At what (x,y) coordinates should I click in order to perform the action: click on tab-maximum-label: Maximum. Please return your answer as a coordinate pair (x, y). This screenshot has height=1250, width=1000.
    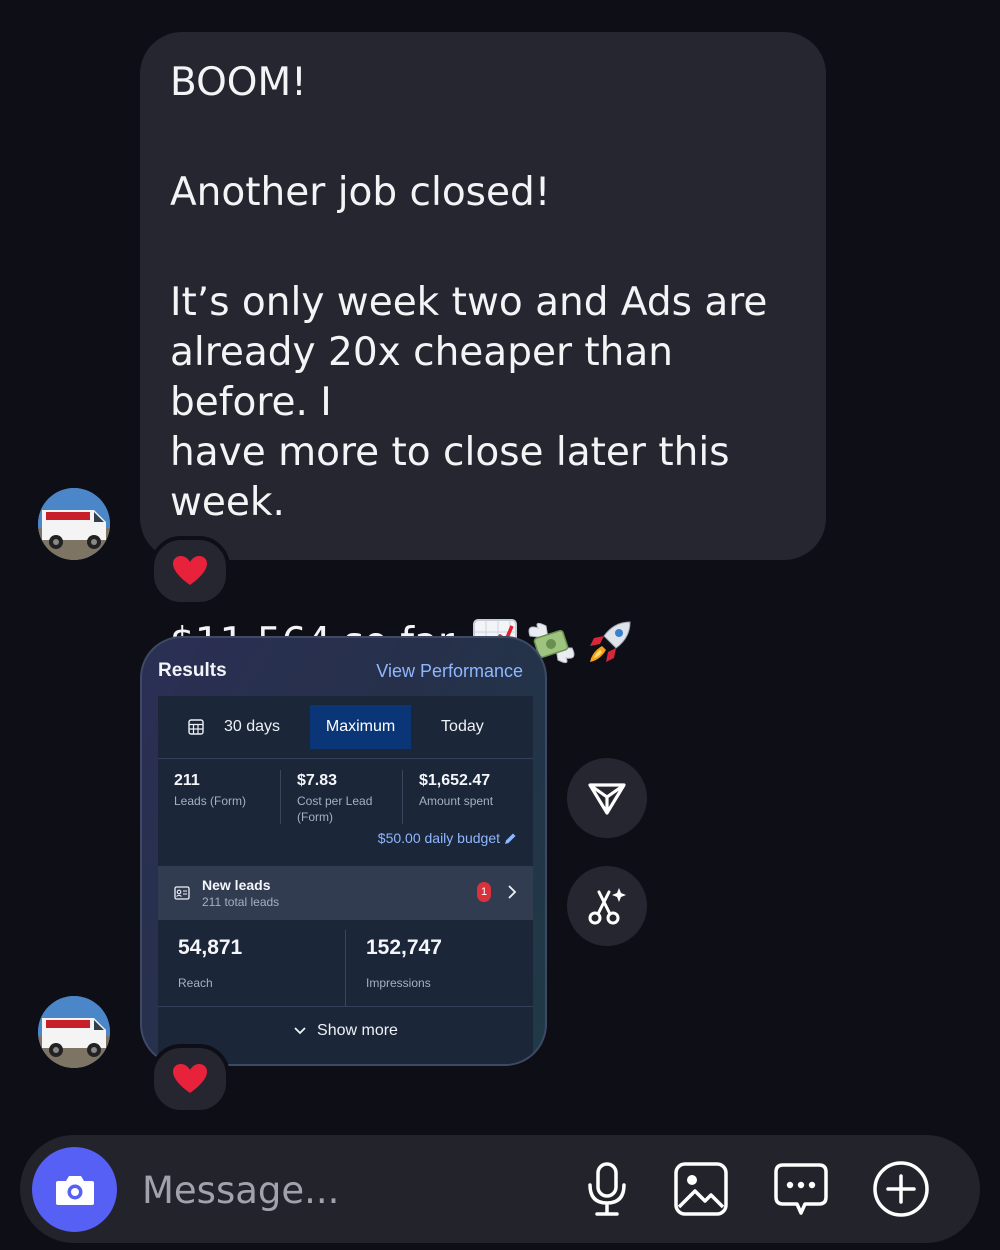
    Looking at the image, I should click on (360, 726).